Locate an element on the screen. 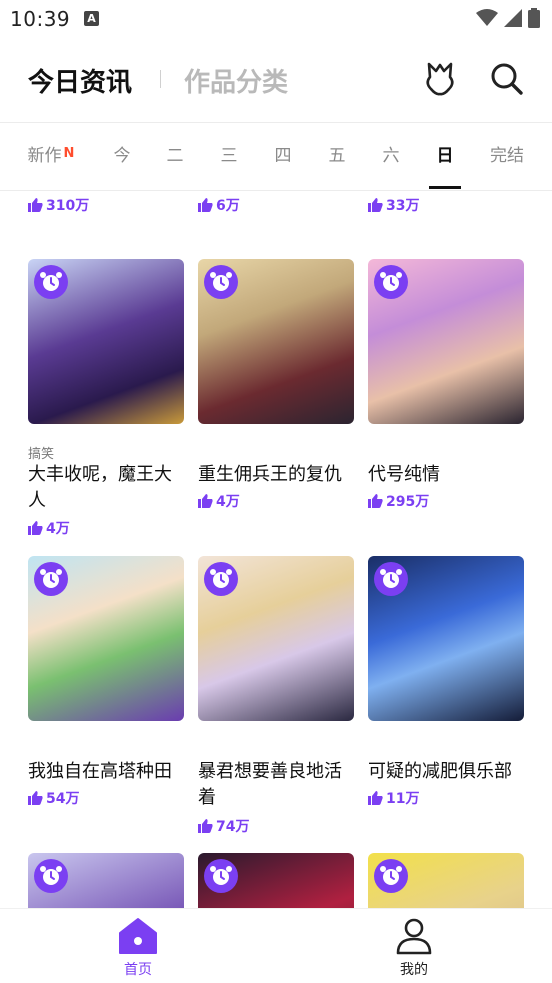 The image size is (552, 983). likes-value: 11万 is located at coordinates (403, 799).